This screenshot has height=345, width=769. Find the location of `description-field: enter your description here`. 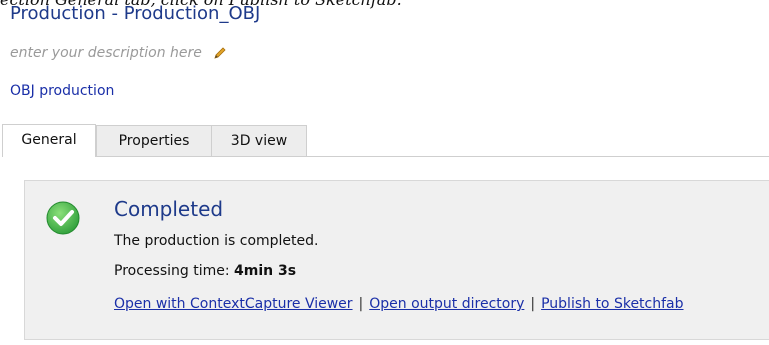

description-field: enter your description here is located at coordinates (119, 53).